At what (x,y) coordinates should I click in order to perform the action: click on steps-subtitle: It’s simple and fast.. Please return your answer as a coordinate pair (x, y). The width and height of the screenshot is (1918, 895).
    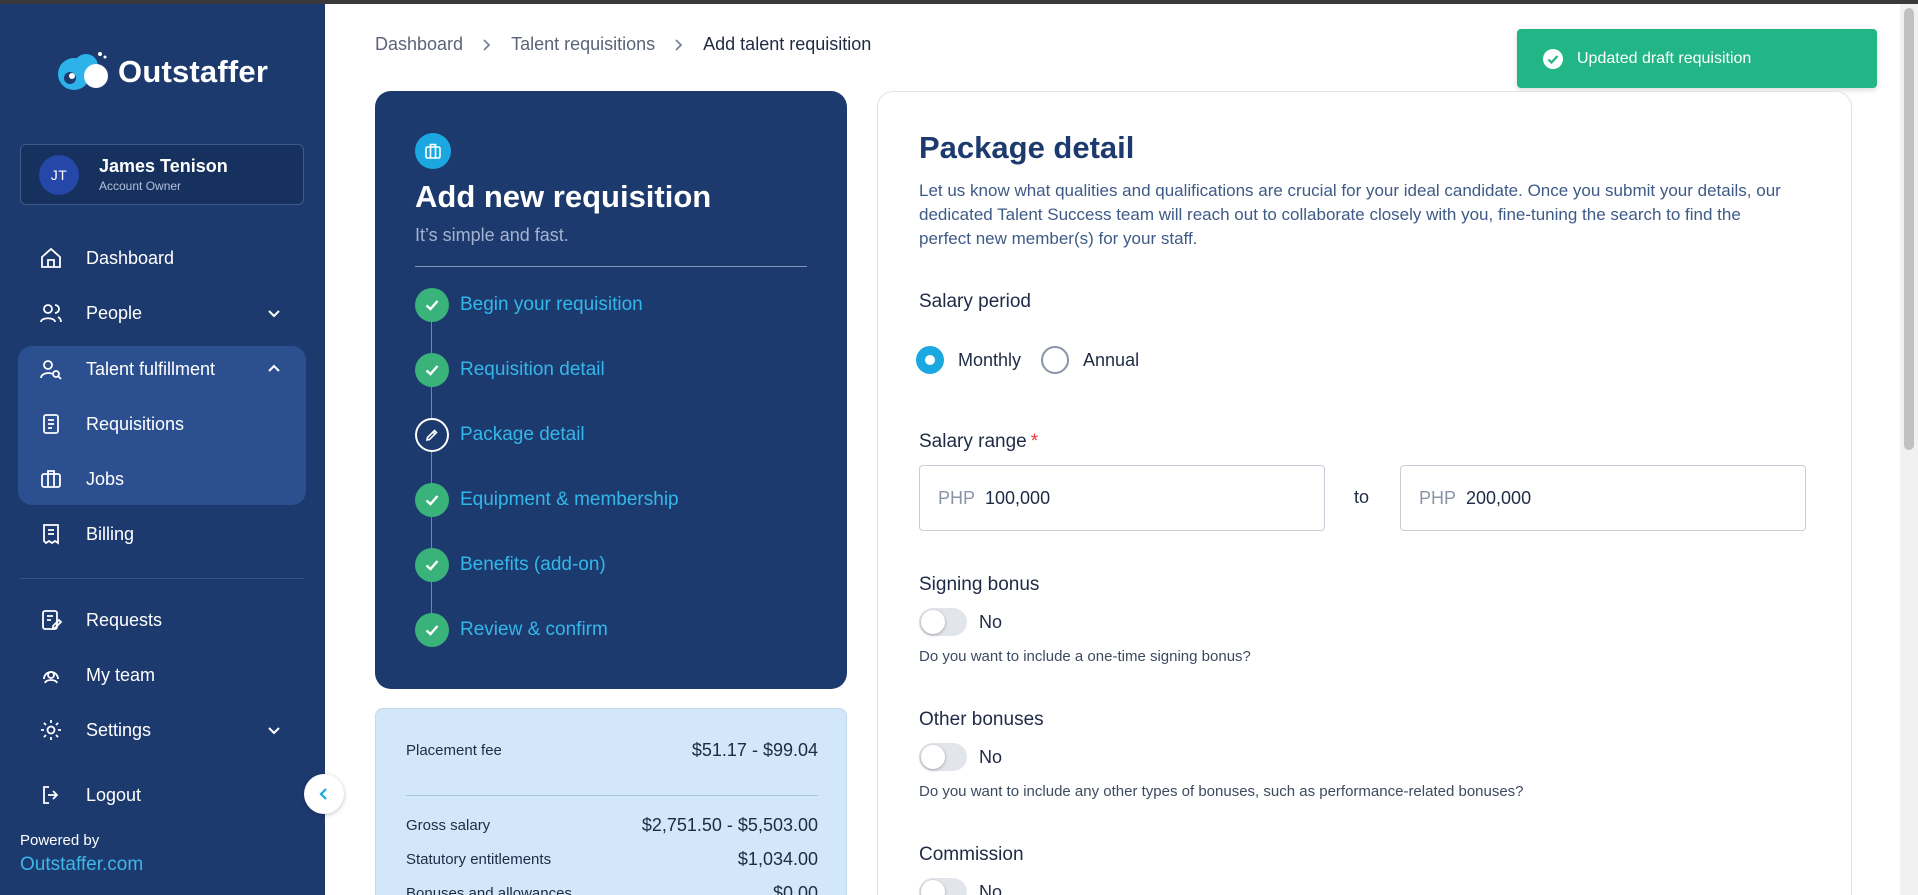
    Looking at the image, I should click on (492, 235).